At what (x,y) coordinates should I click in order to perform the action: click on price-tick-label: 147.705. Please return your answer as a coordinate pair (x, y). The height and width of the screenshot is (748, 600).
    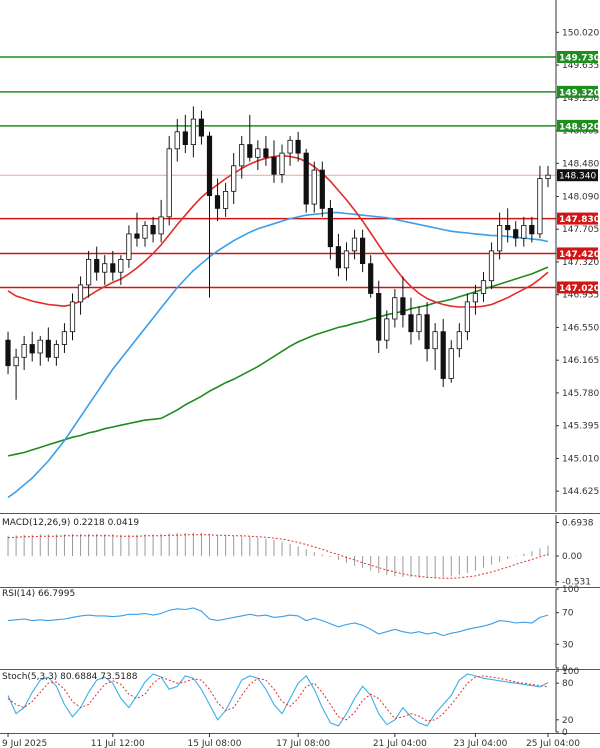
    Looking at the image, I should click on (580, 230).